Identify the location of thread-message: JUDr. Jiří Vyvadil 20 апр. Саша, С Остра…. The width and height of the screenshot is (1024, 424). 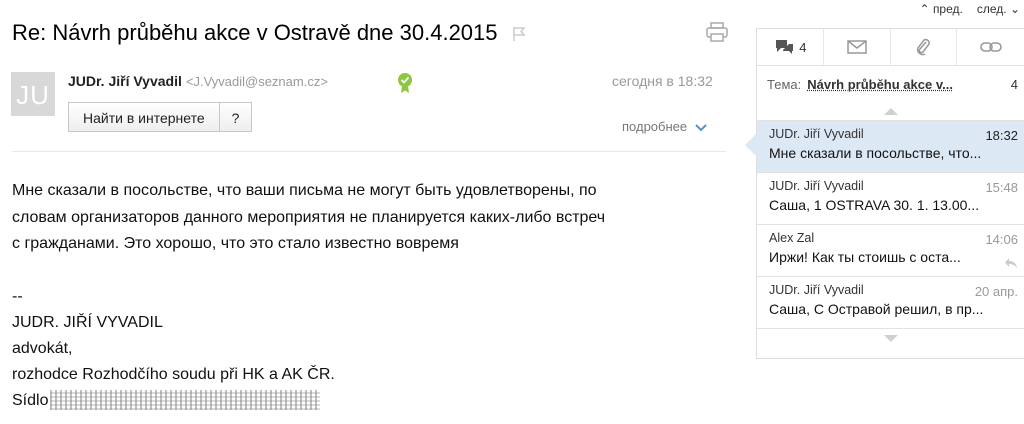
(890, 302).